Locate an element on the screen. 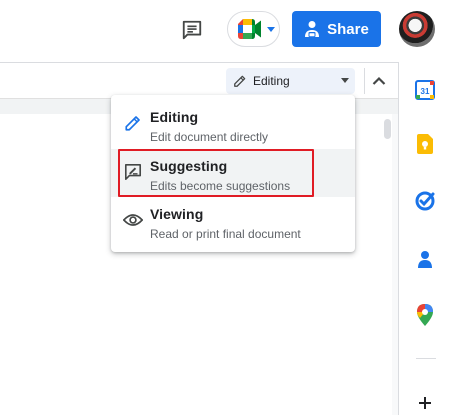 This screenshot has height=415, width=450. contacts-icon is located at coordinates (425, 259).